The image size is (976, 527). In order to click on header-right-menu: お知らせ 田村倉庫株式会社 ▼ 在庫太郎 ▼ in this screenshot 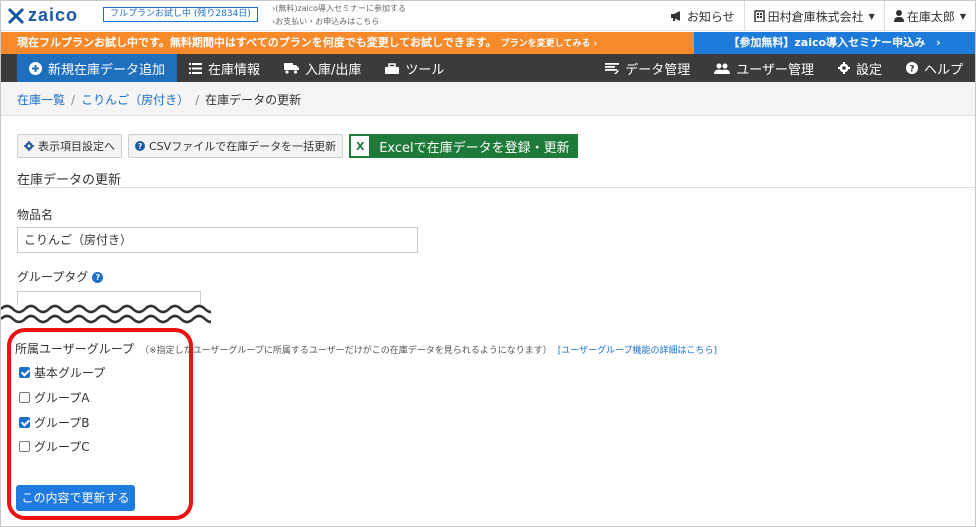, I will do `click(818, 16)`.